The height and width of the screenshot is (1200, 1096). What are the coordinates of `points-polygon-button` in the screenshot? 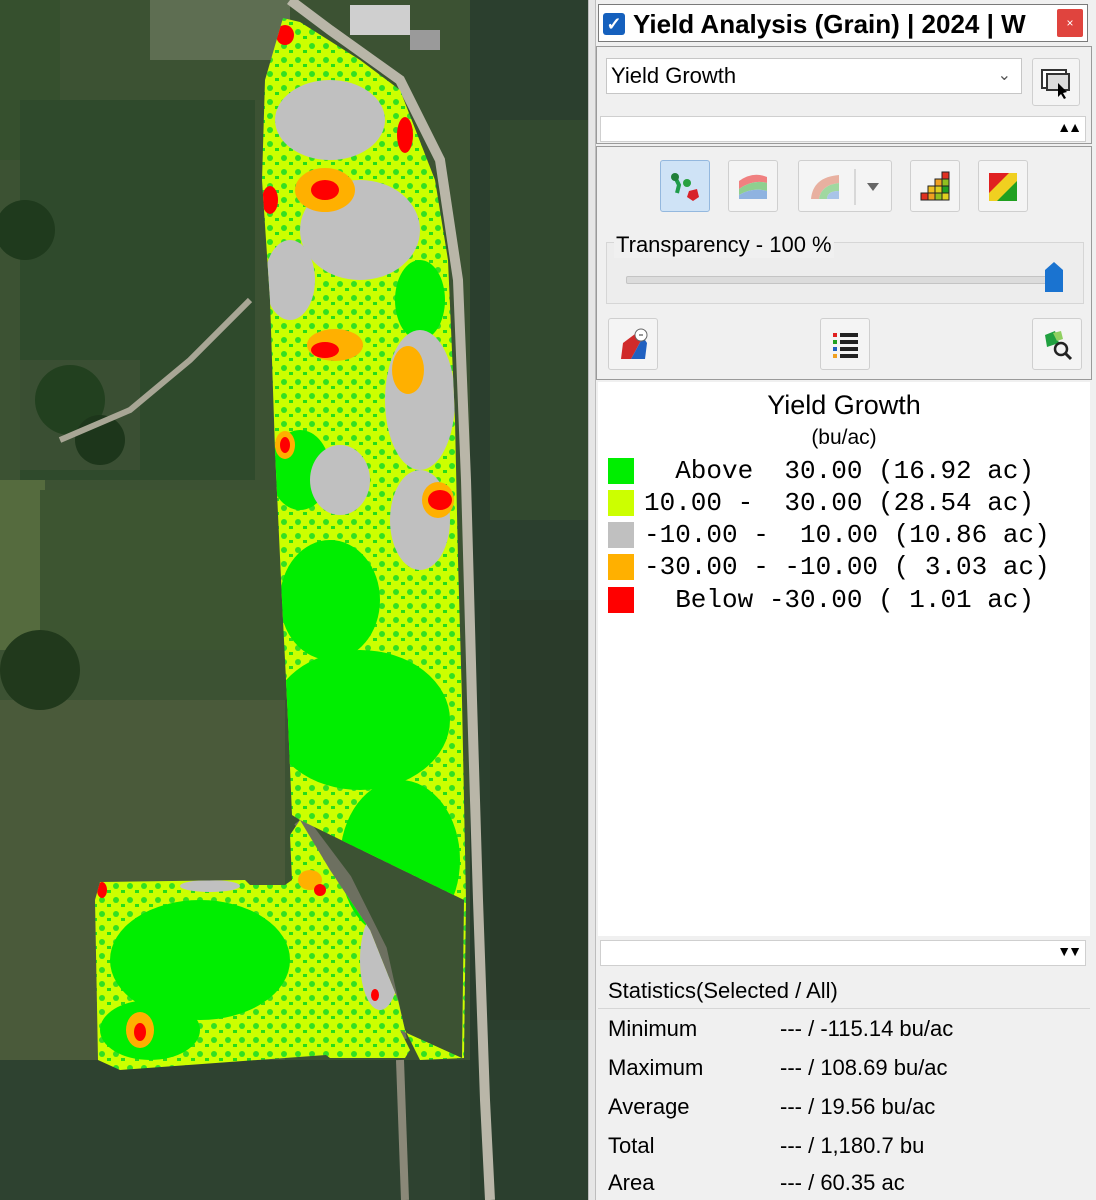 It's located at (685, 186).